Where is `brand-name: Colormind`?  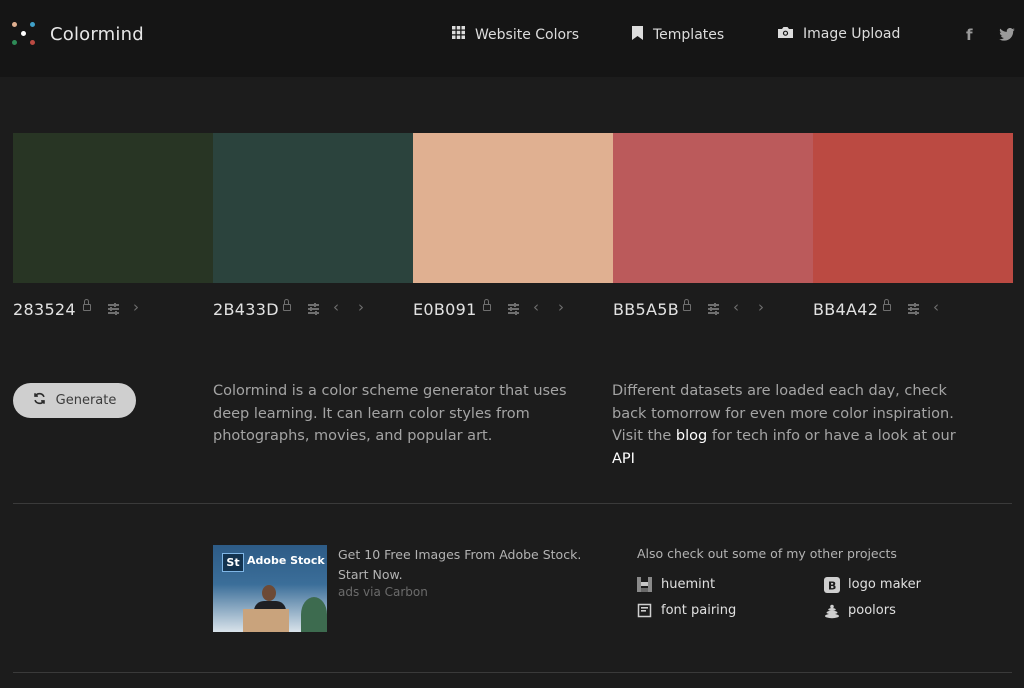
brand-name: Colormind is located at coordinates (97, 34).